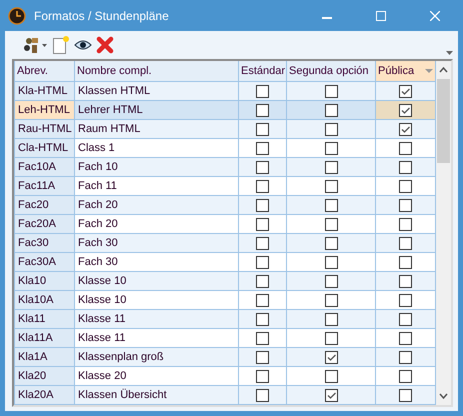  What do you see at coordinates (381, 15) in the screenshot?
I see `maximize-icon` at bounding box center [381, 15].